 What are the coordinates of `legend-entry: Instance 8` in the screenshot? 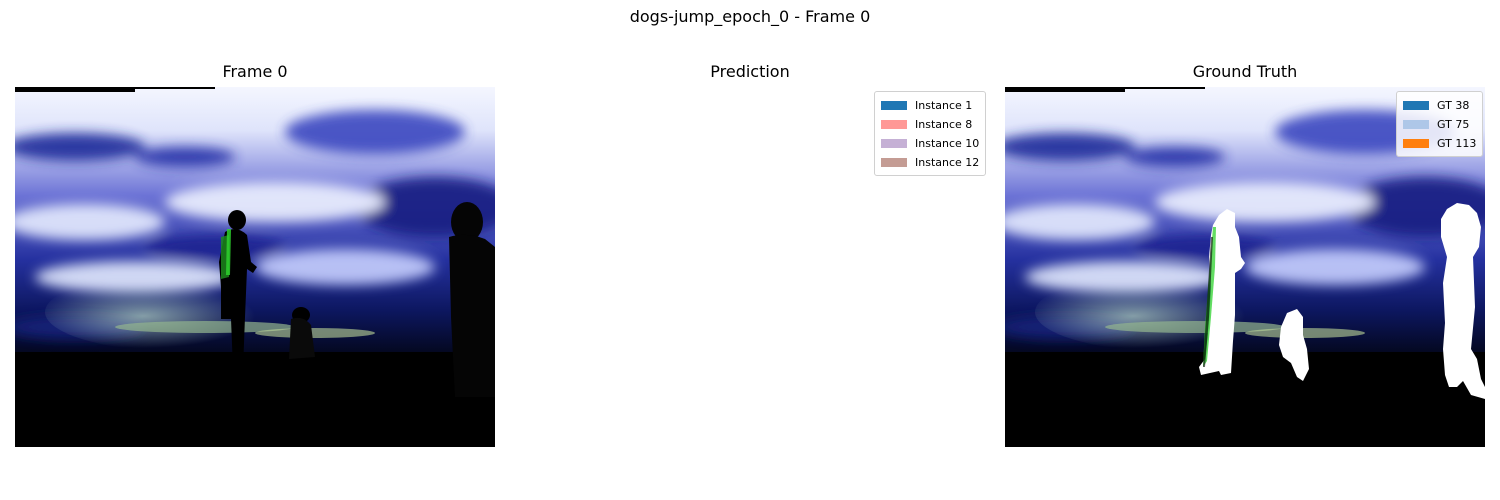 It's located at (930, 124).